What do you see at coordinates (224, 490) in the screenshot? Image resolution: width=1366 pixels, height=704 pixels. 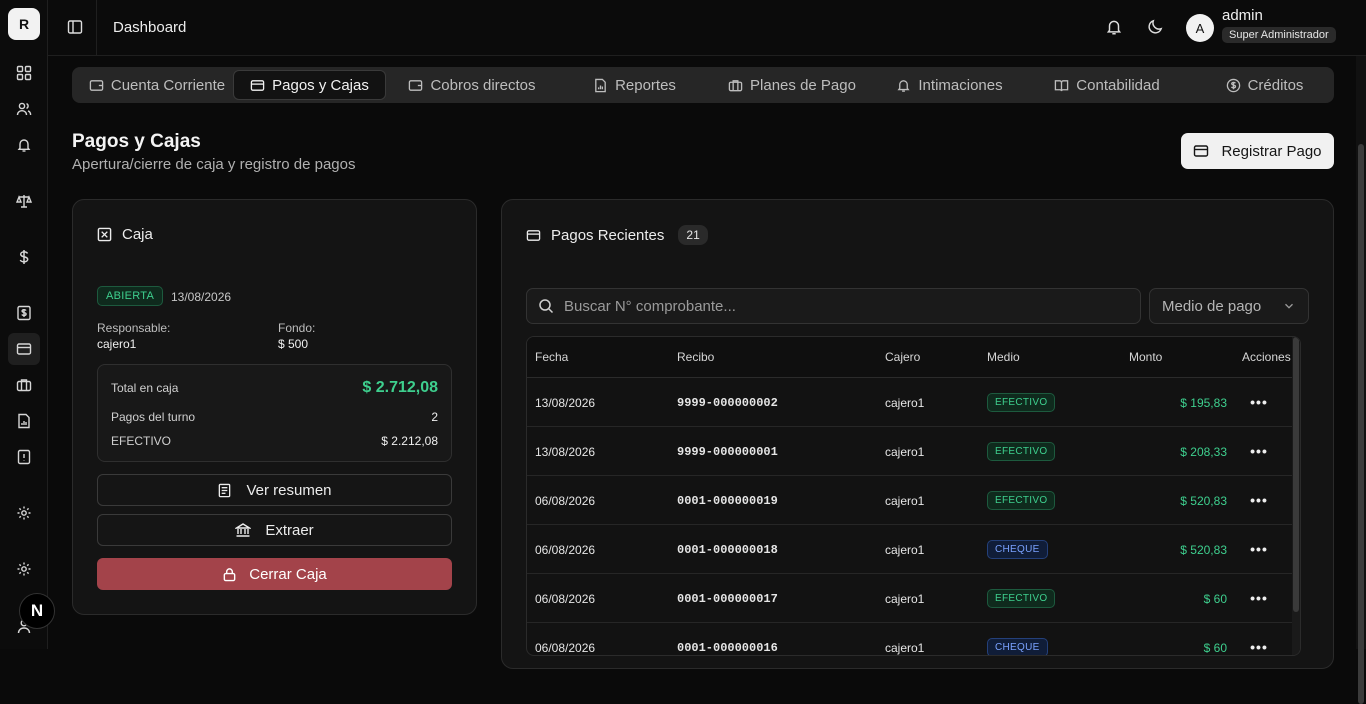 I see `document-icon` at bounding box center [224, 490].